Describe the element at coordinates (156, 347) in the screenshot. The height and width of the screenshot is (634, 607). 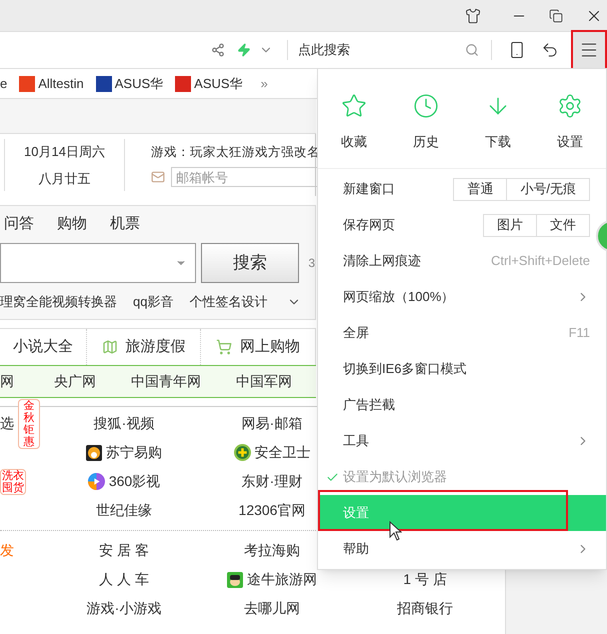
I see `category-link: 旅游度假` at that location.